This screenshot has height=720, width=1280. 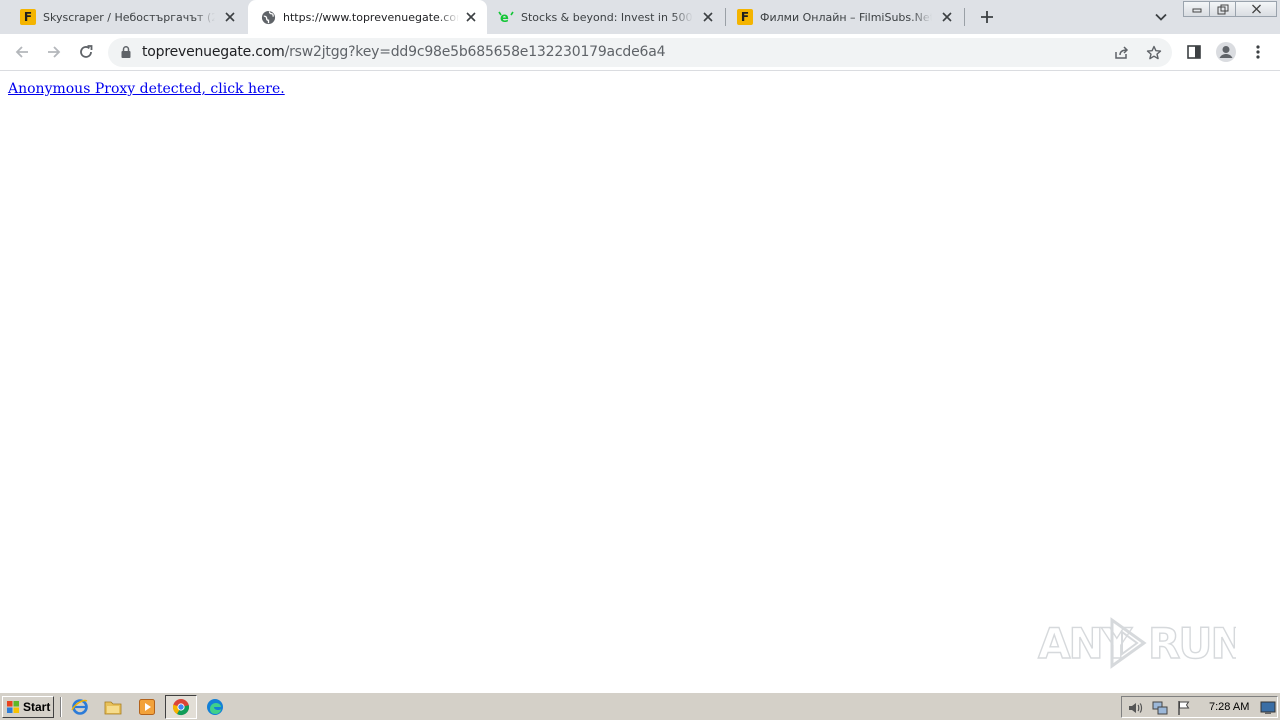 What do you see at coordinates (146, 89) in the screenshot?
I see `proxy-detected-link: Anonymous Proxy detected, click here.` at bounding box center [146, 89].